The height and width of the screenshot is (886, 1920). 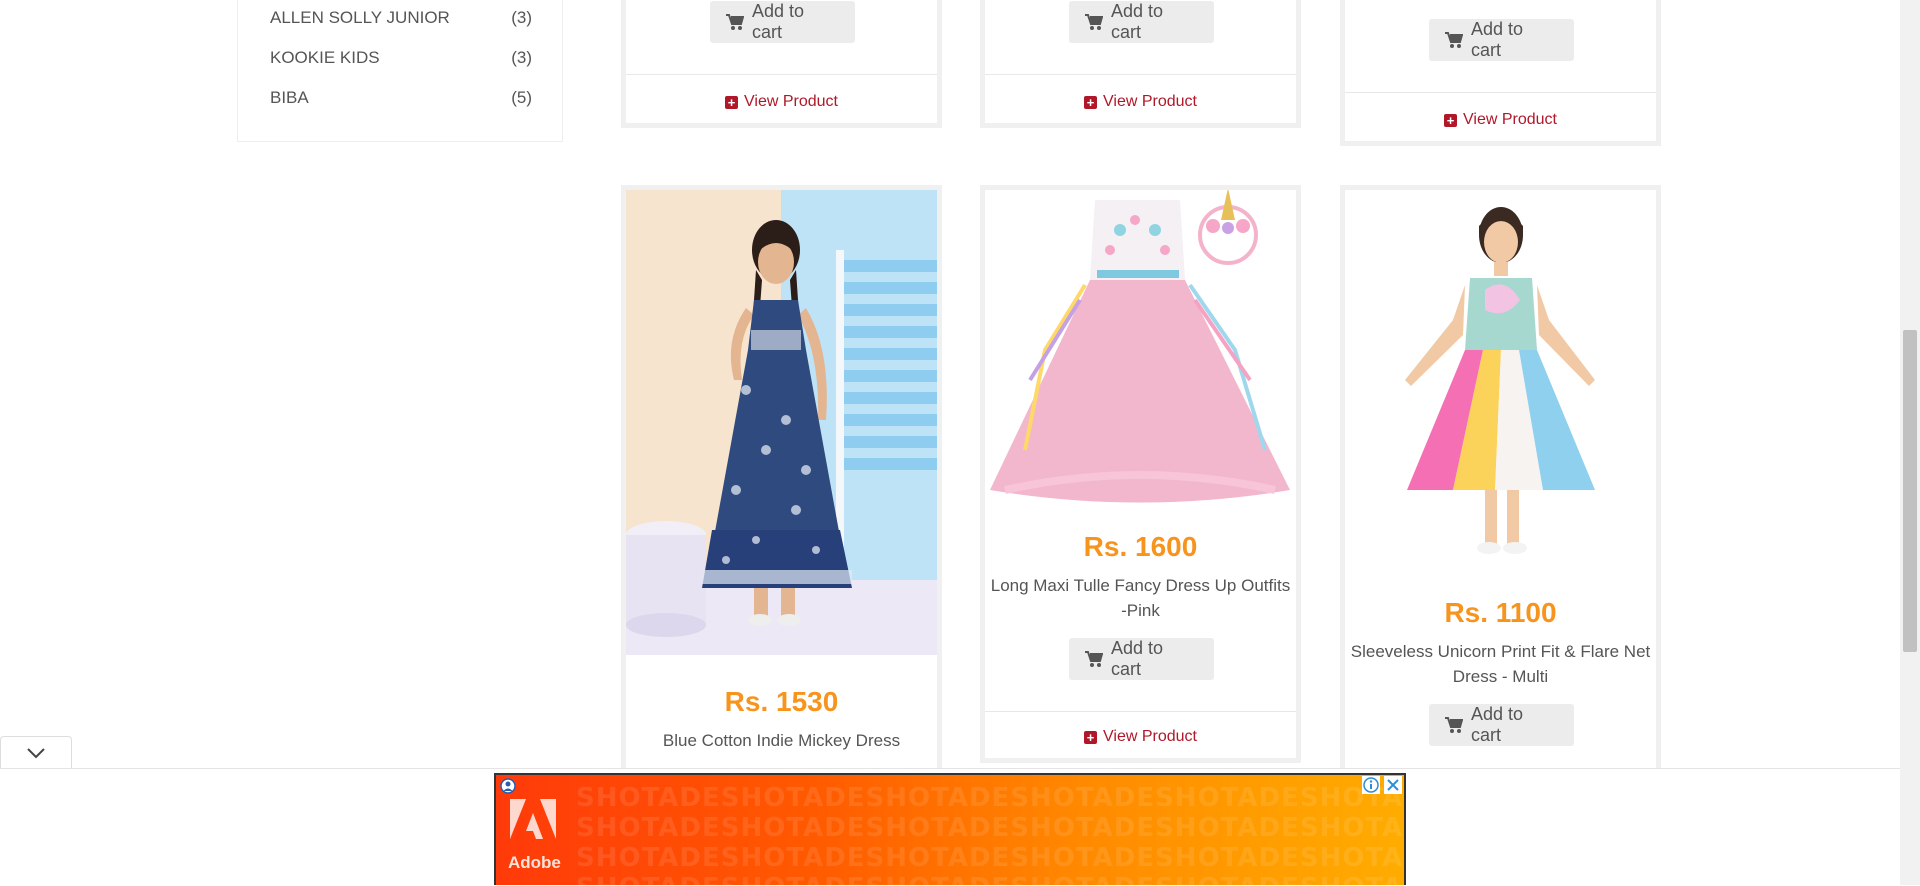 I want to click on adobe-logo-icon, so click(x=533, y=819).